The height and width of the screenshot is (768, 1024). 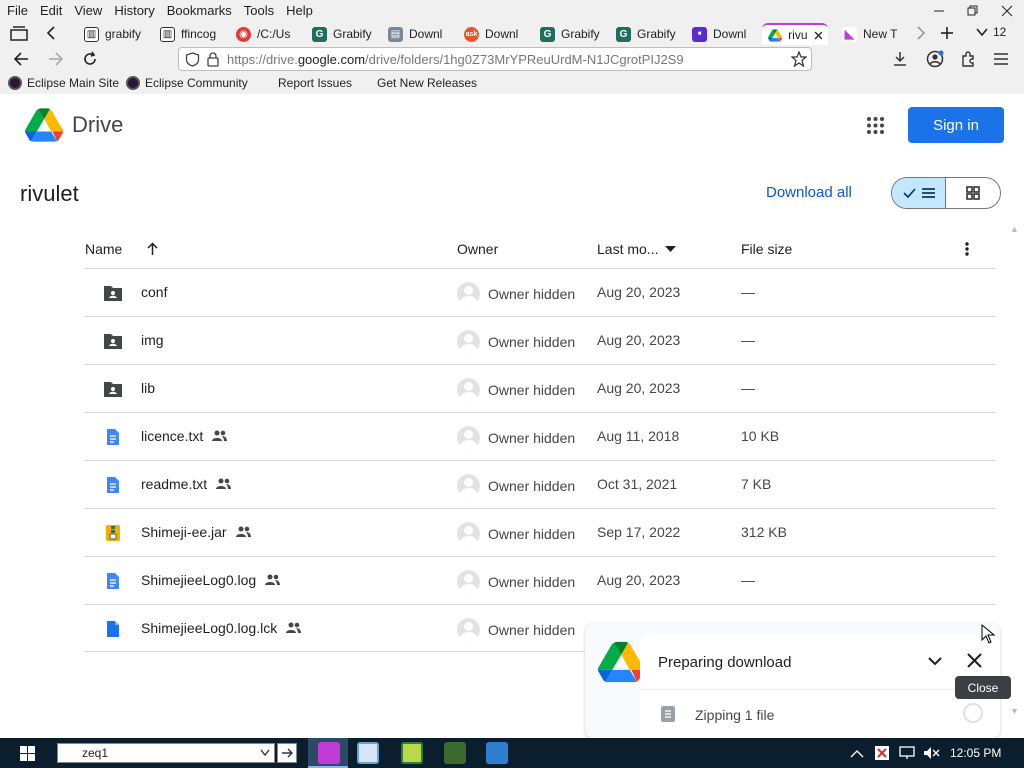 What do you see at coordinates (939, 10) in the screenshot?
I see `minimize-button` at bounding box center [939, 10].